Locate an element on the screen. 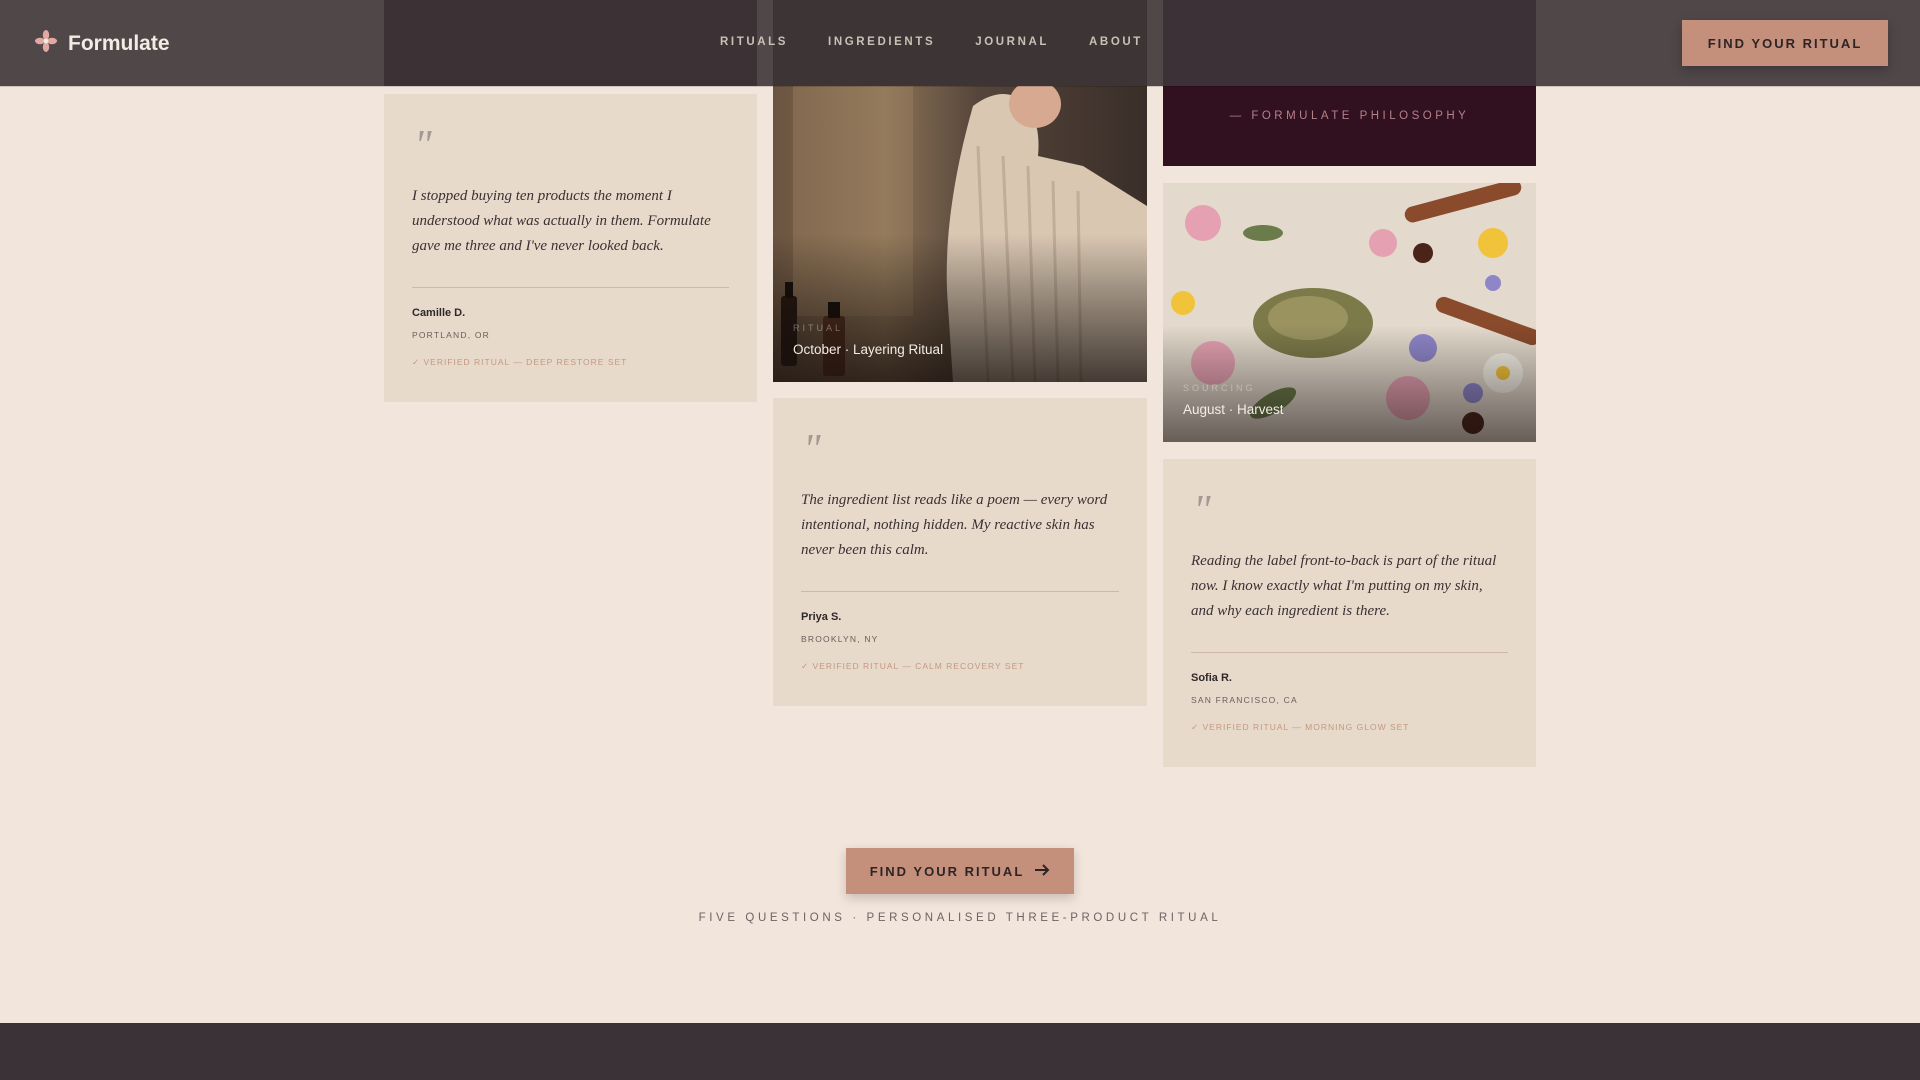 The height and width of the screenshot is (1080, 1920). testimonial-name: Sofia R. is located at coordinates (1211, 678).